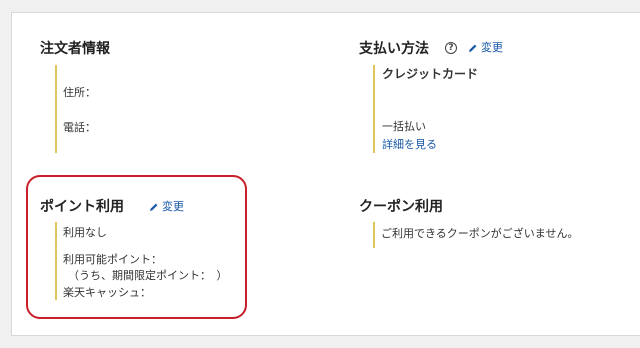 The width and height of the screenshot is (640, 348). I want to click on points-highlight-outline, so click(136, 247).